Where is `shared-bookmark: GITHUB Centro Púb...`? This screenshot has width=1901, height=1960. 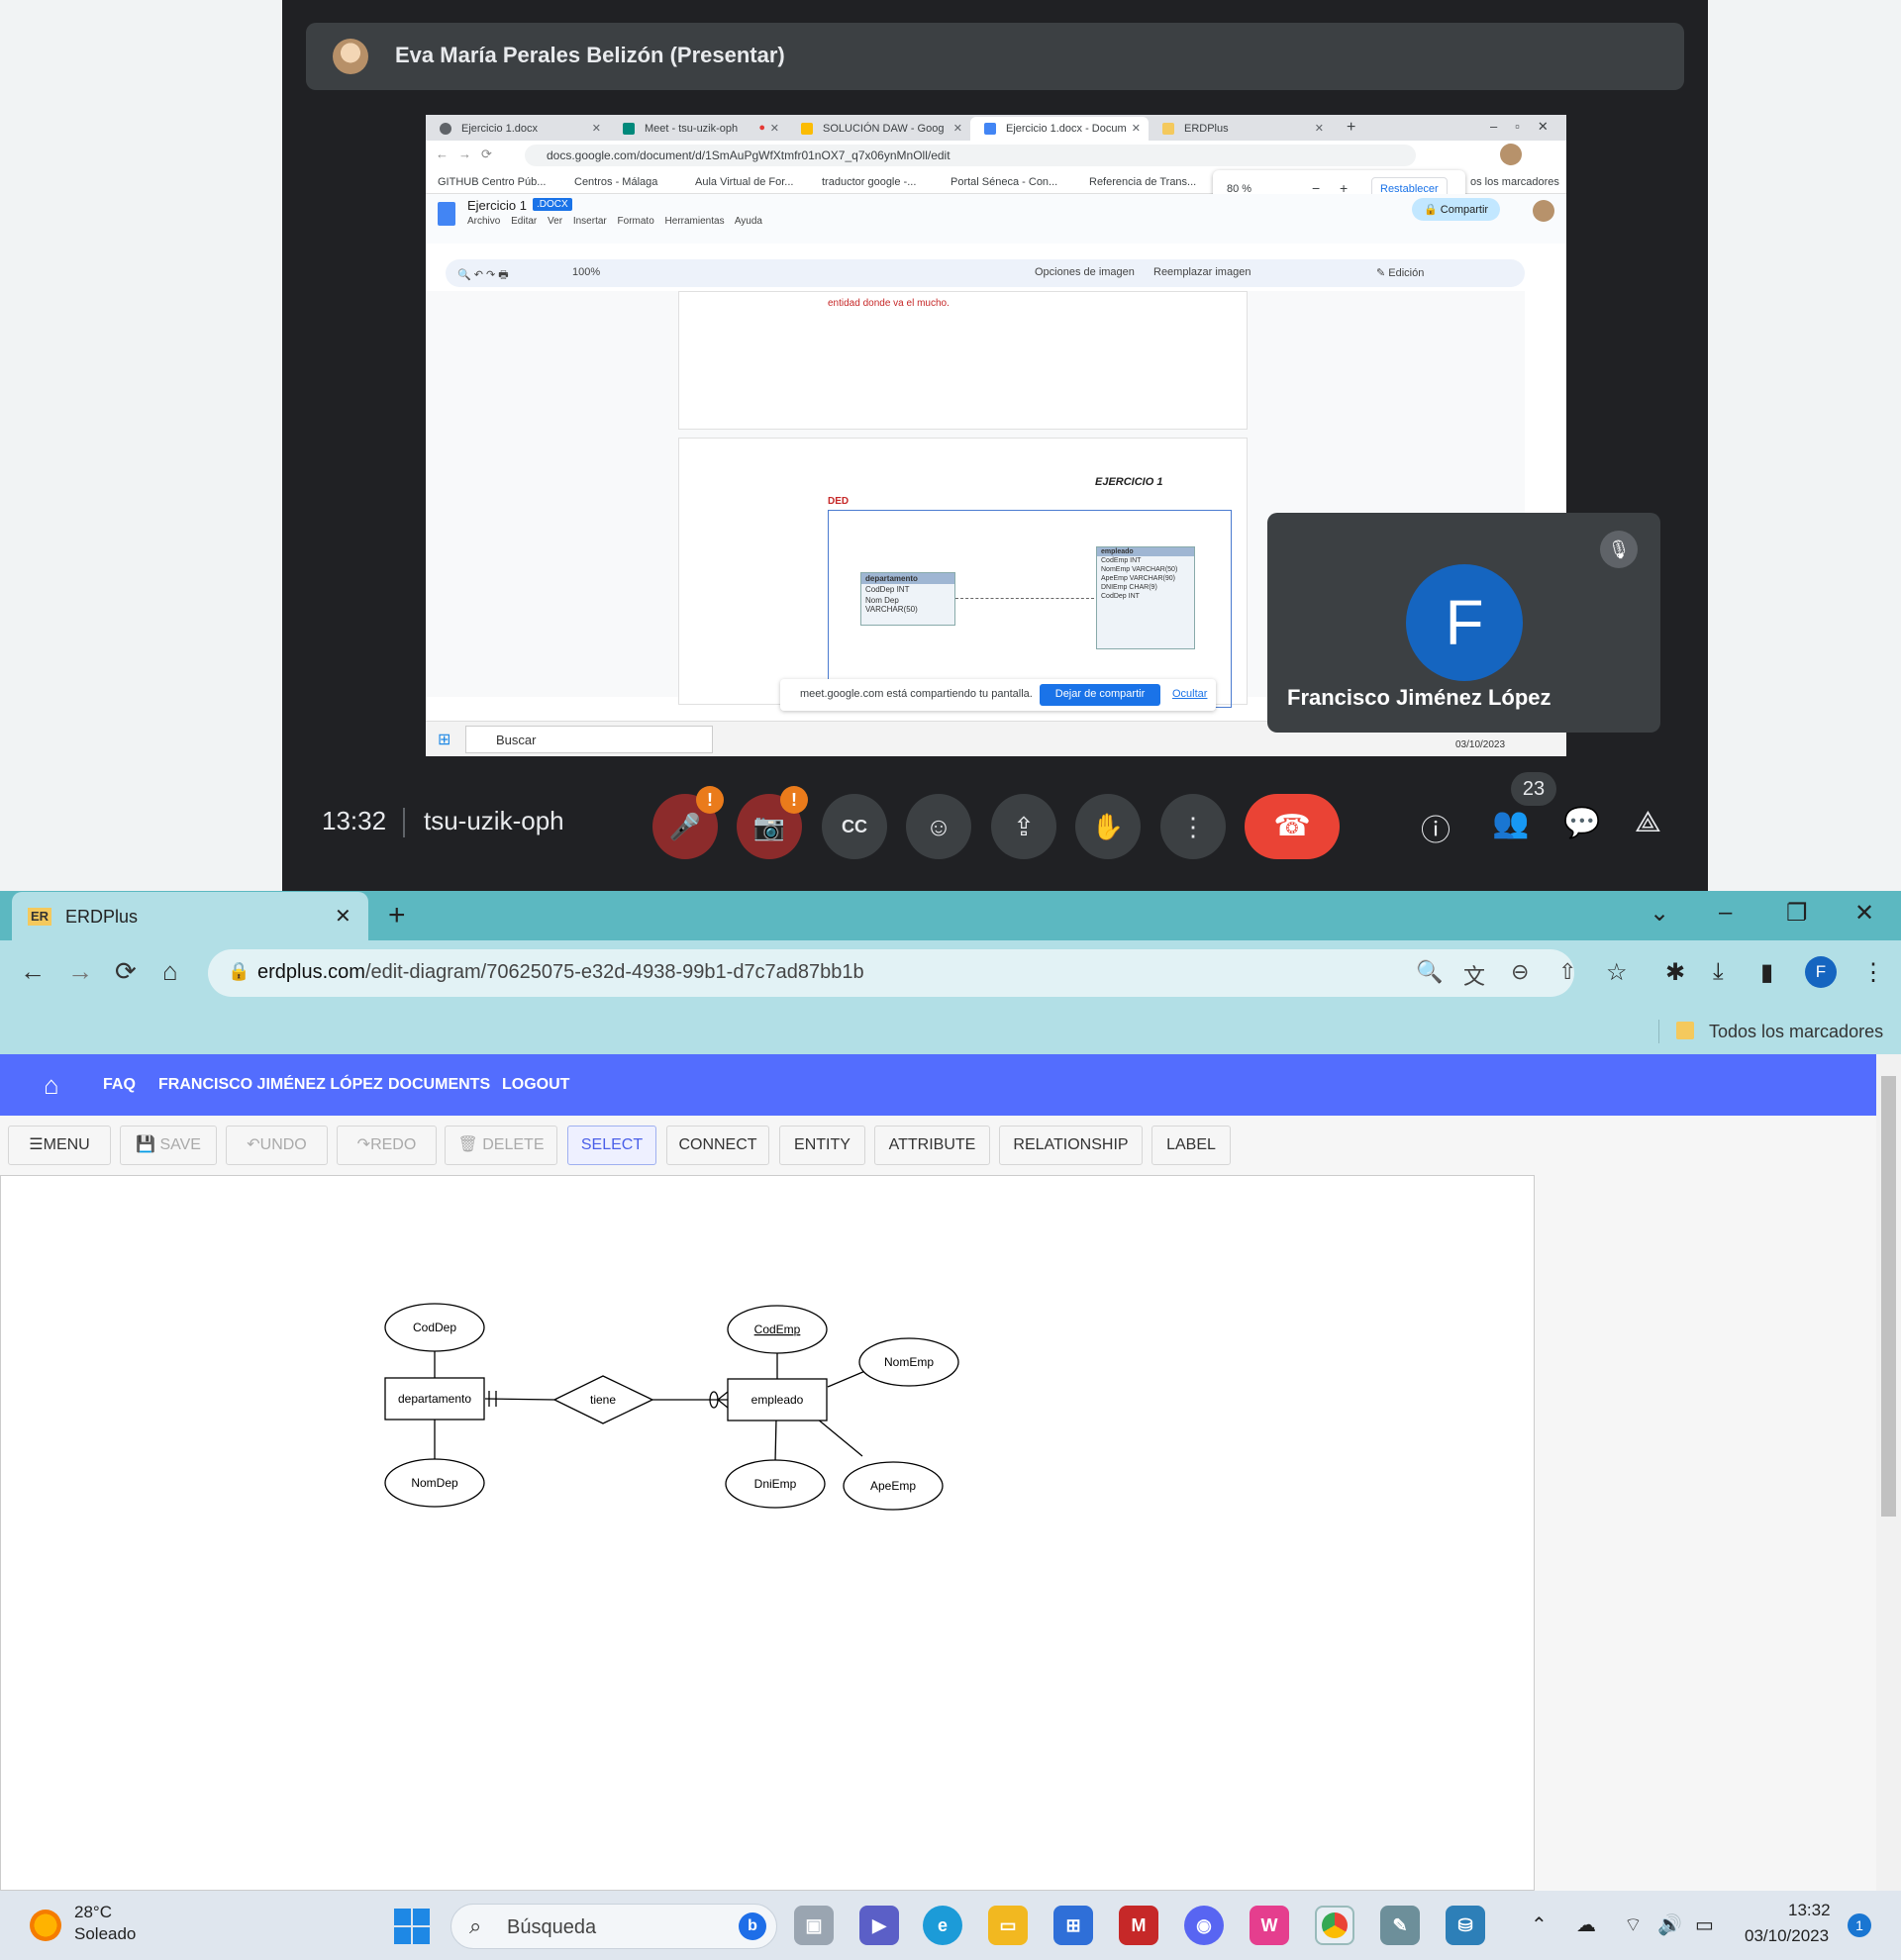
shared-bookmark: GITHUB Centro Púb... is located at coordinates (492, 182).